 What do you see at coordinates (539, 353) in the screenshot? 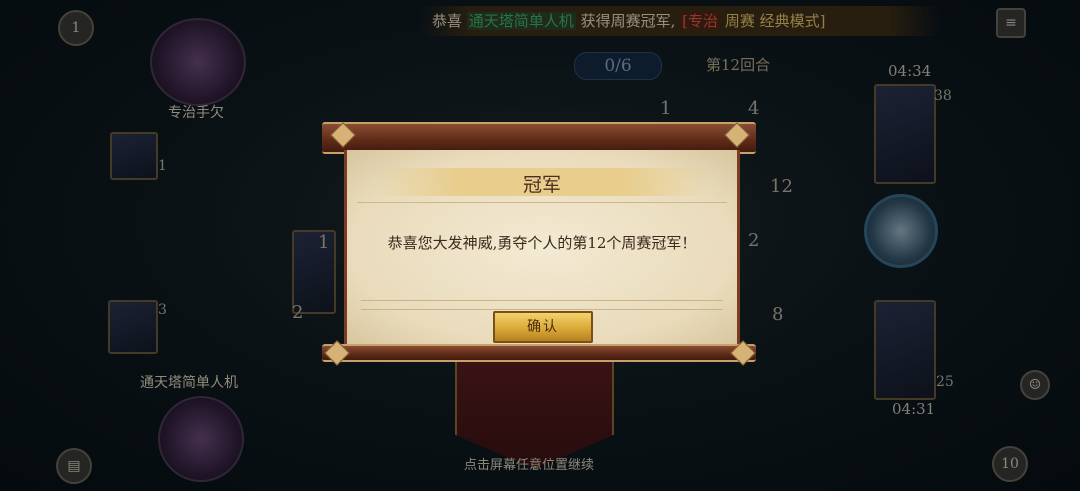
I see `scroll-rod-bottom` at bounding box center [539, 353].